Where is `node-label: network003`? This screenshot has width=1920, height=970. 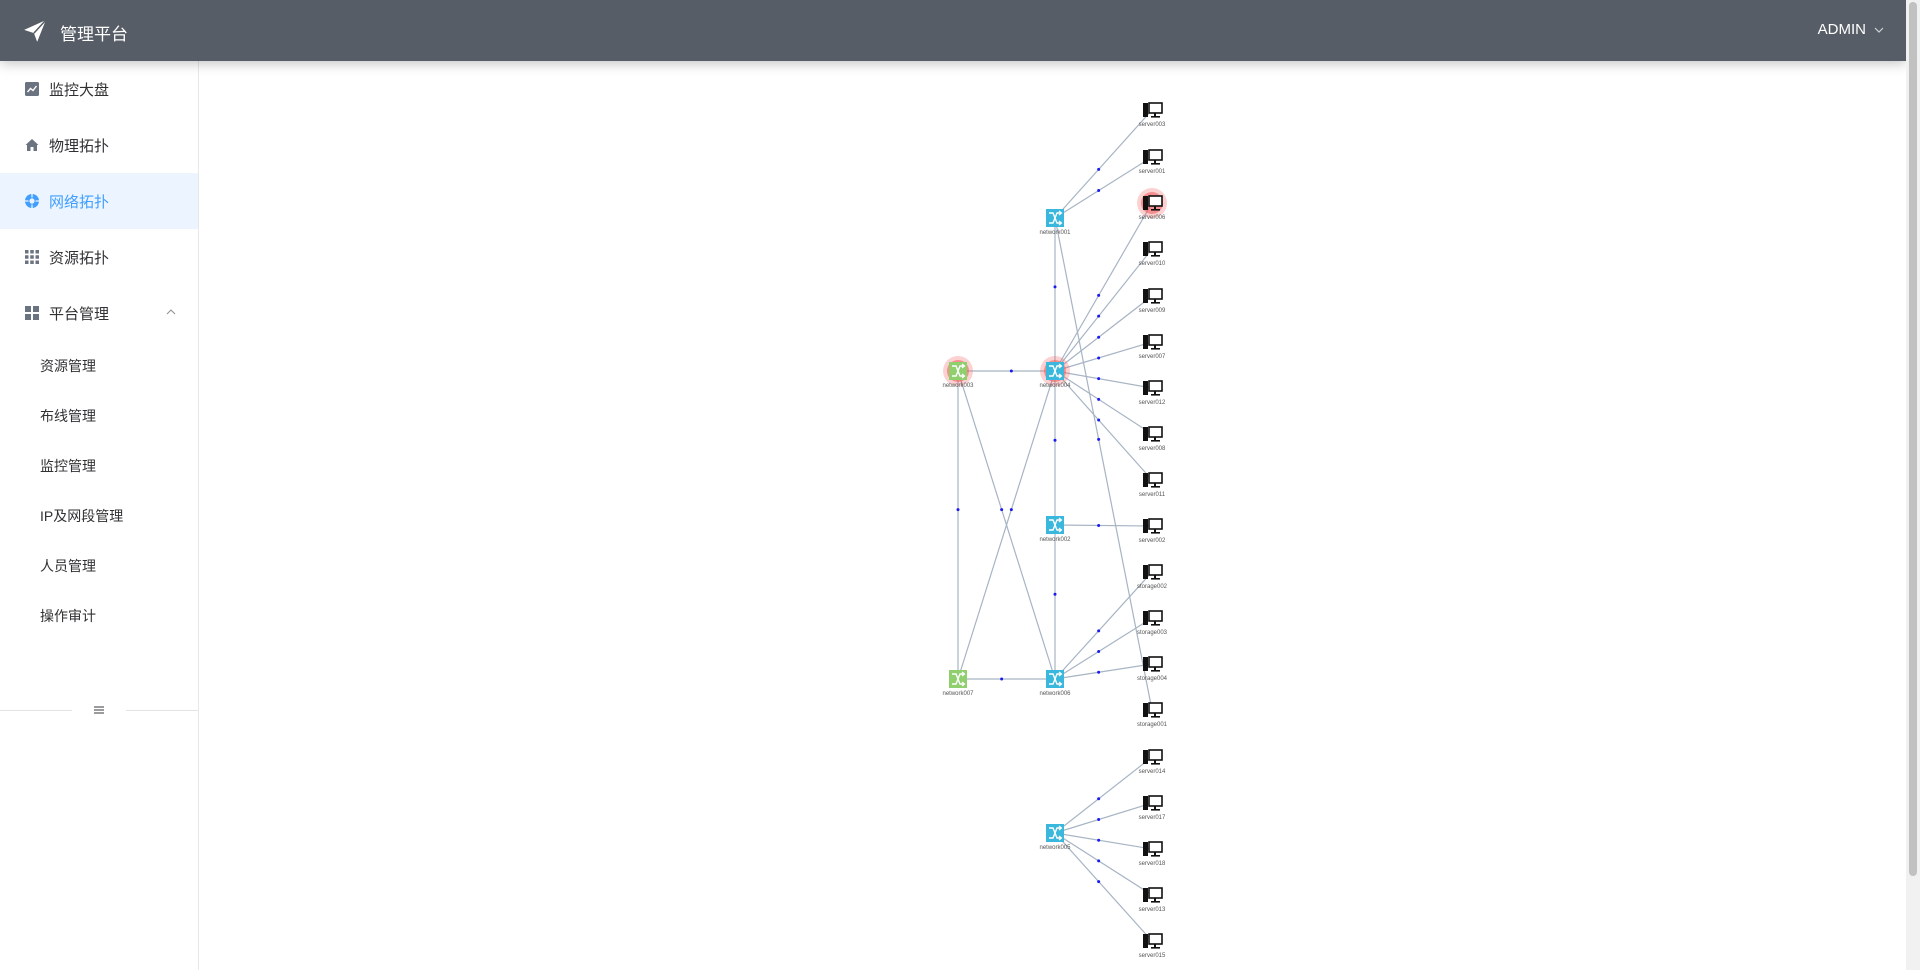
node-label: network003 is located at coordinates (958, 386).